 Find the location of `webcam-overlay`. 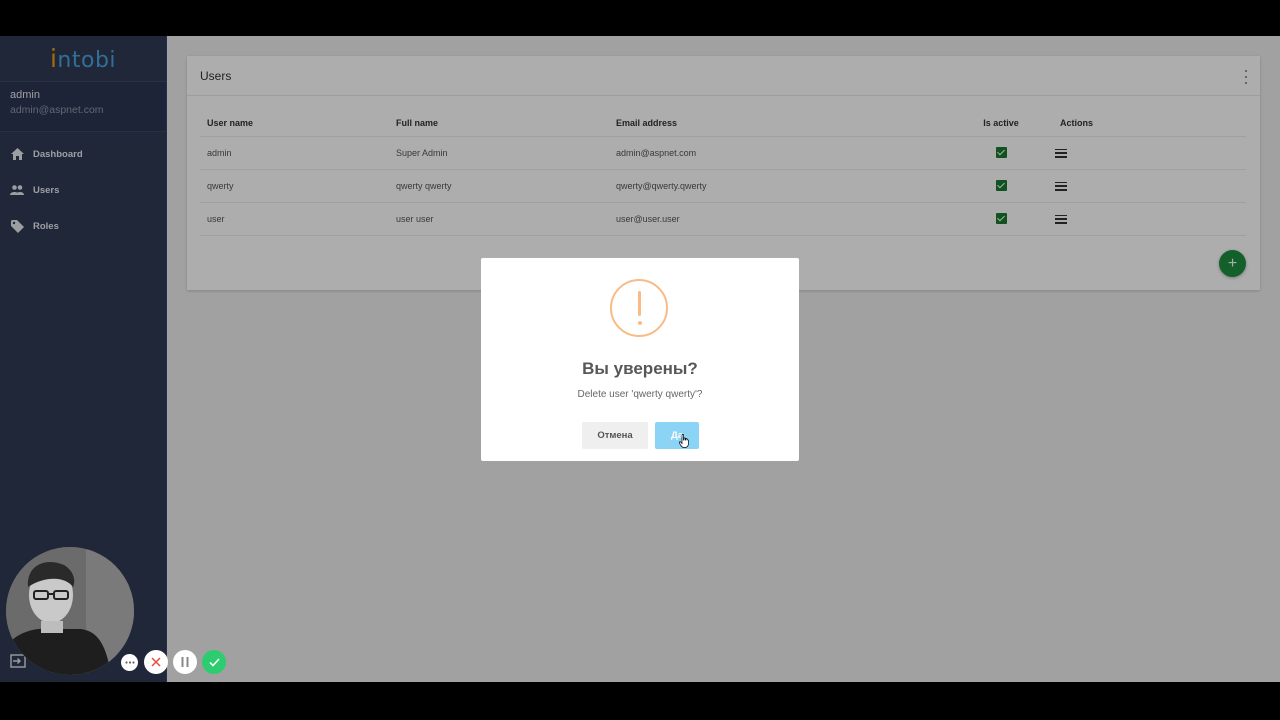

webcam-overlay is located at coordinates (70, 611).